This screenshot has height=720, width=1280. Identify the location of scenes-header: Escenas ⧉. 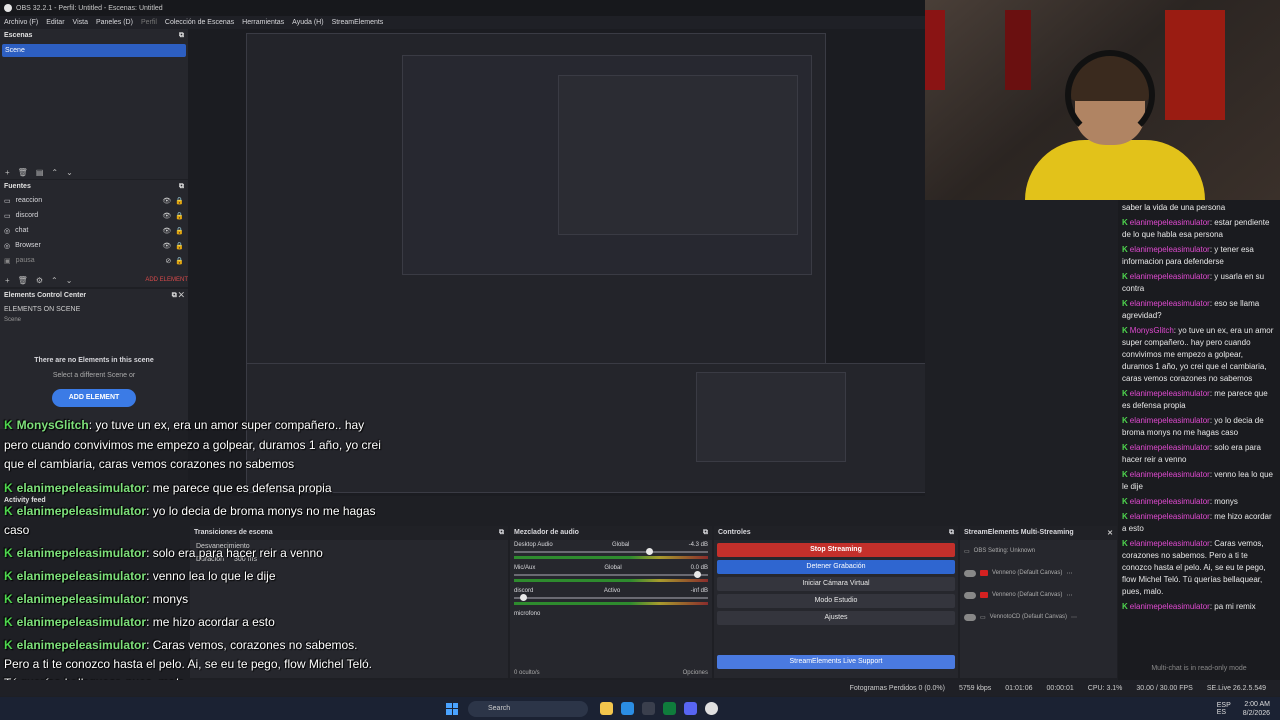
(94, 35).